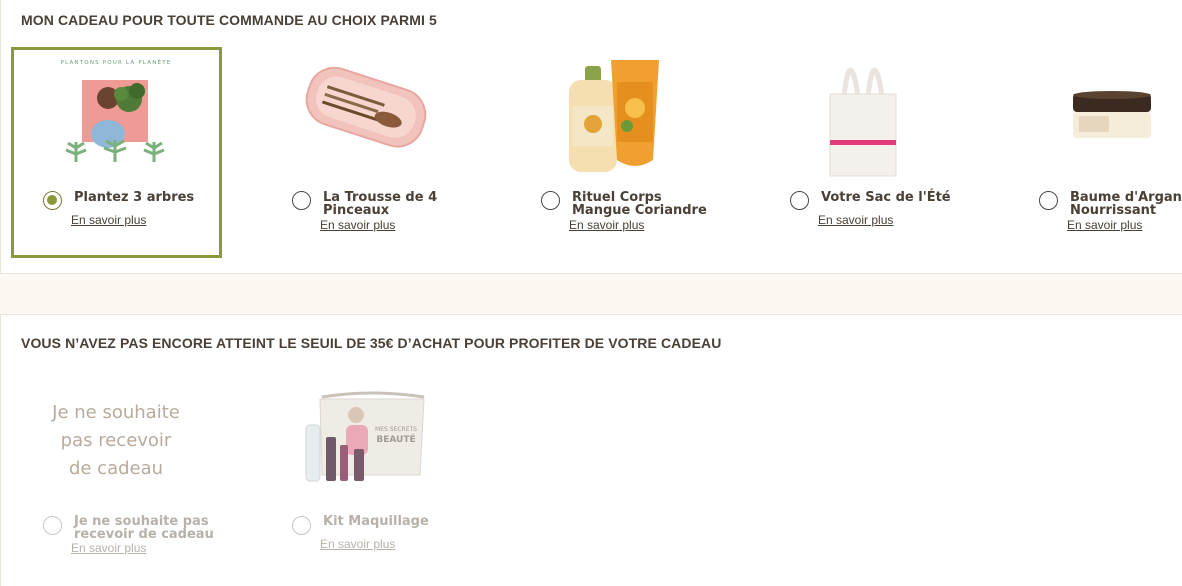  What do you see at coordinates (395, 439) in the screenshot?
I see `makeup-image-text2: BEAUTÉ` at bounding box center [395, 439].